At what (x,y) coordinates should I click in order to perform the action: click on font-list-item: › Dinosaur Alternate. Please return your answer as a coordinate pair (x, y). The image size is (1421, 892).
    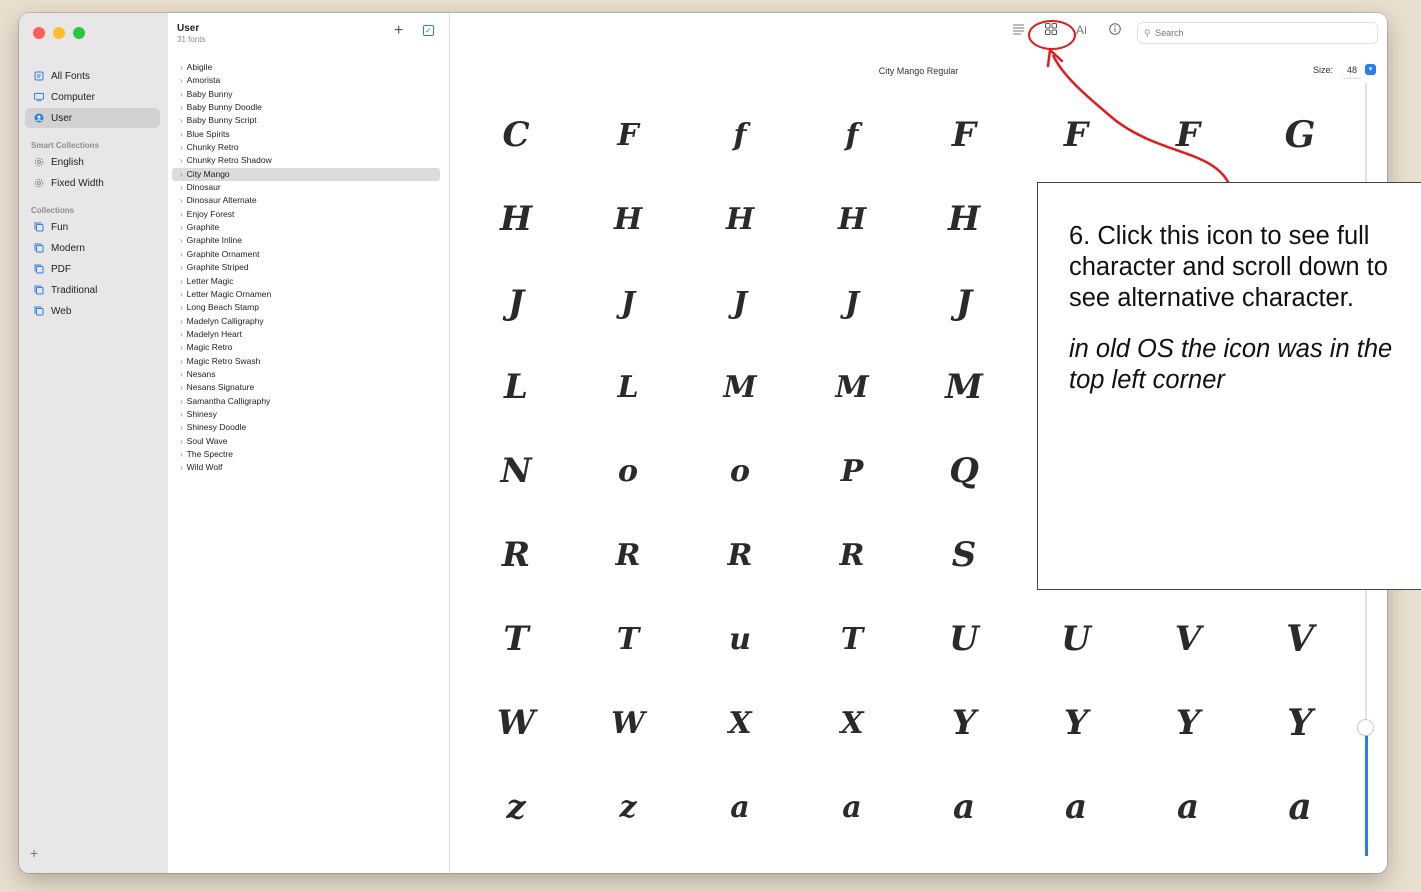
    Looking at the image, I should click on (306, 200).